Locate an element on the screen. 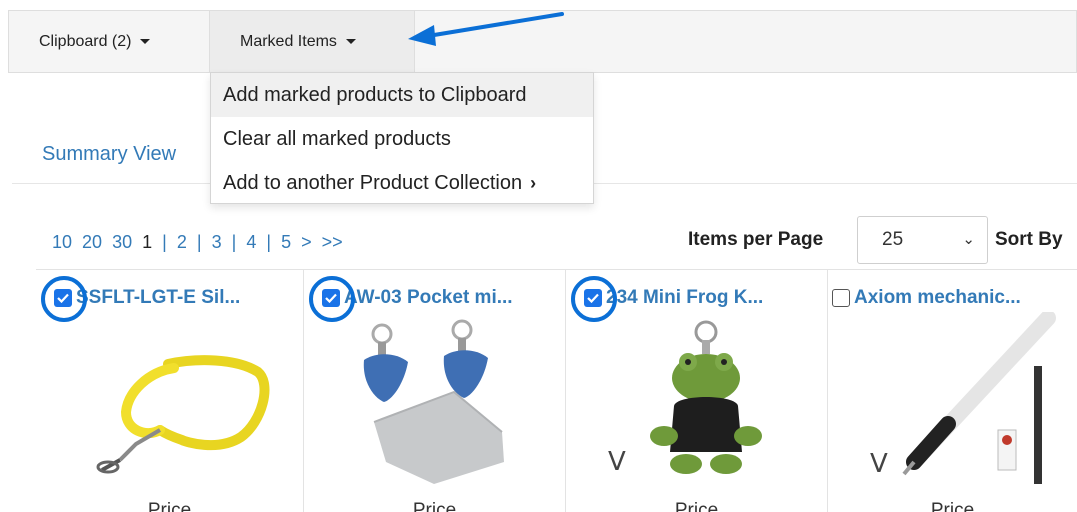  annotation-arrow-icon is located at coordinates (486, 29).